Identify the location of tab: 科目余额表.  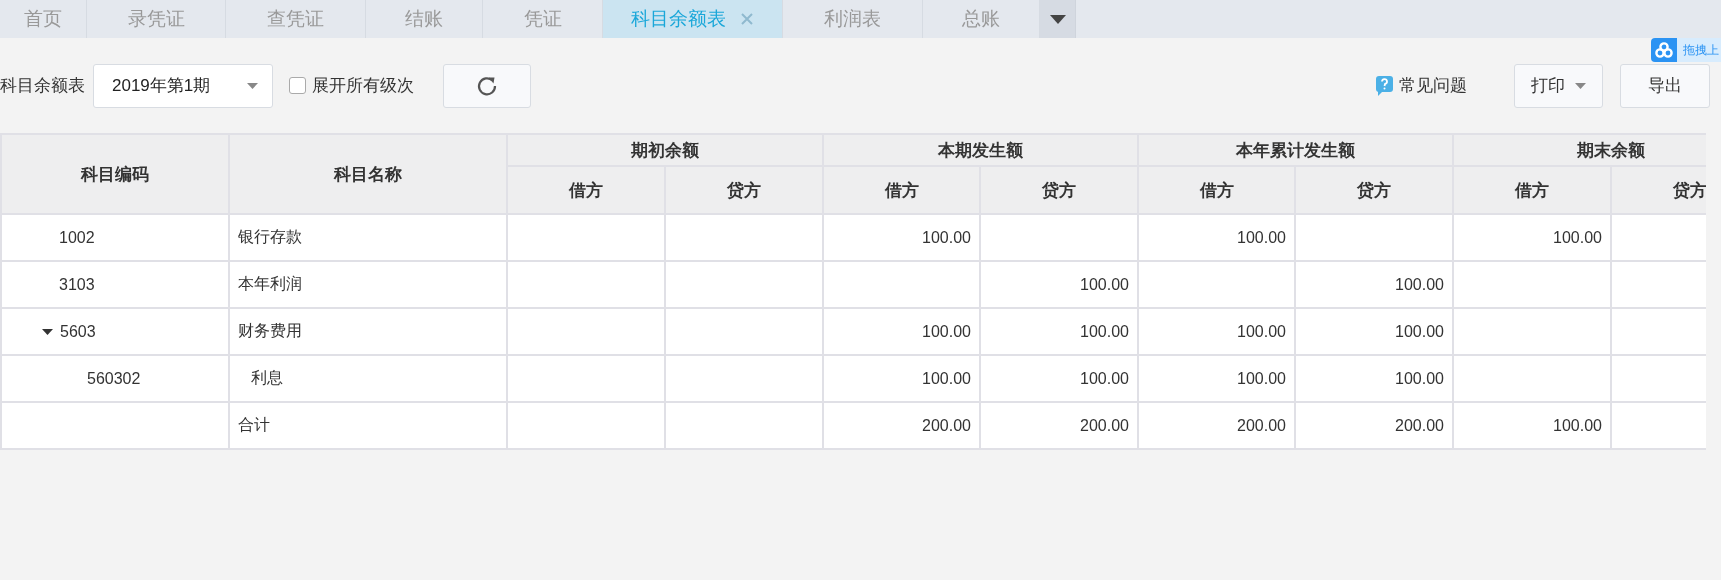
(693, 19).